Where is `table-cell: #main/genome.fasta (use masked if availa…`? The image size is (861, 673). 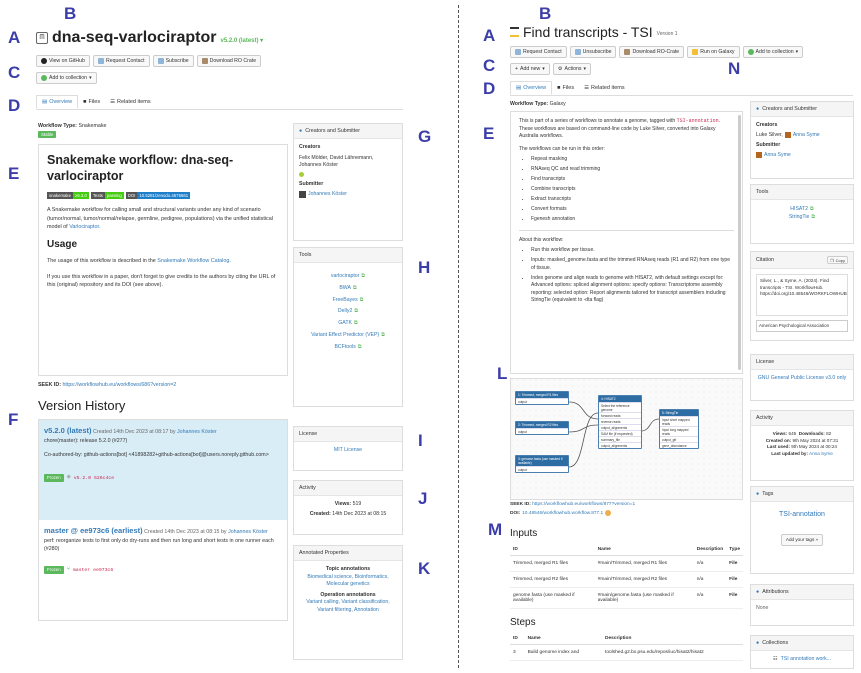
table-cell: #main/genome.fasta (use masked if availa… is located at coordinates (644, 598).